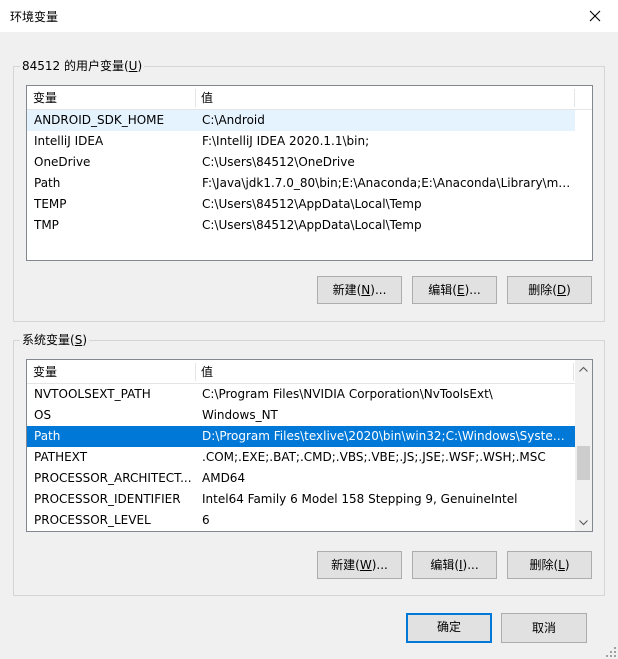  What do you see at coordinates (224, 478) in the screenshot?
I see `variable-value-cell: AMD64` at bounding box center [224, 478].